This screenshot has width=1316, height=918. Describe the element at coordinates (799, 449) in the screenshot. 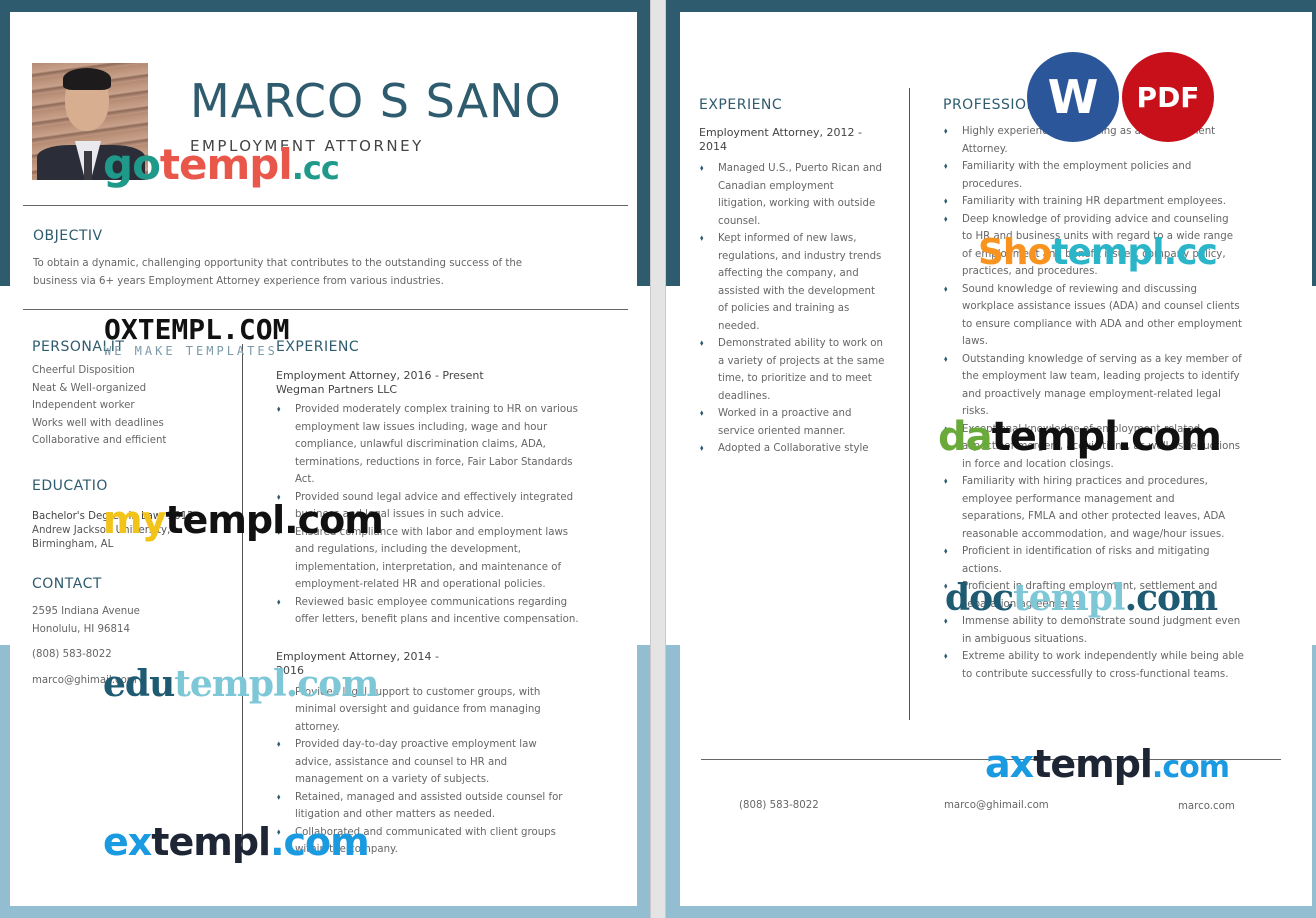

I see `bullet-item: Adopted a Collaborative style` at that location.